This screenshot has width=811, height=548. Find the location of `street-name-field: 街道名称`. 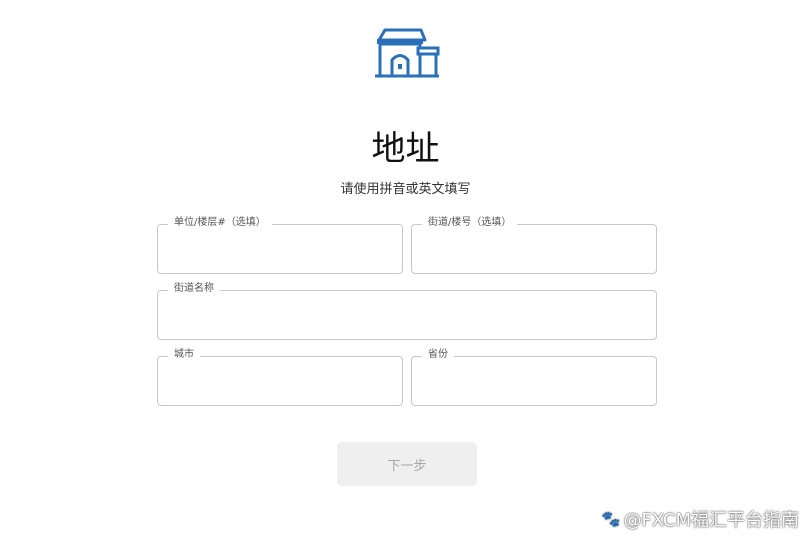

street-name-field: 街道名称 is located at coordinates (407, 311).